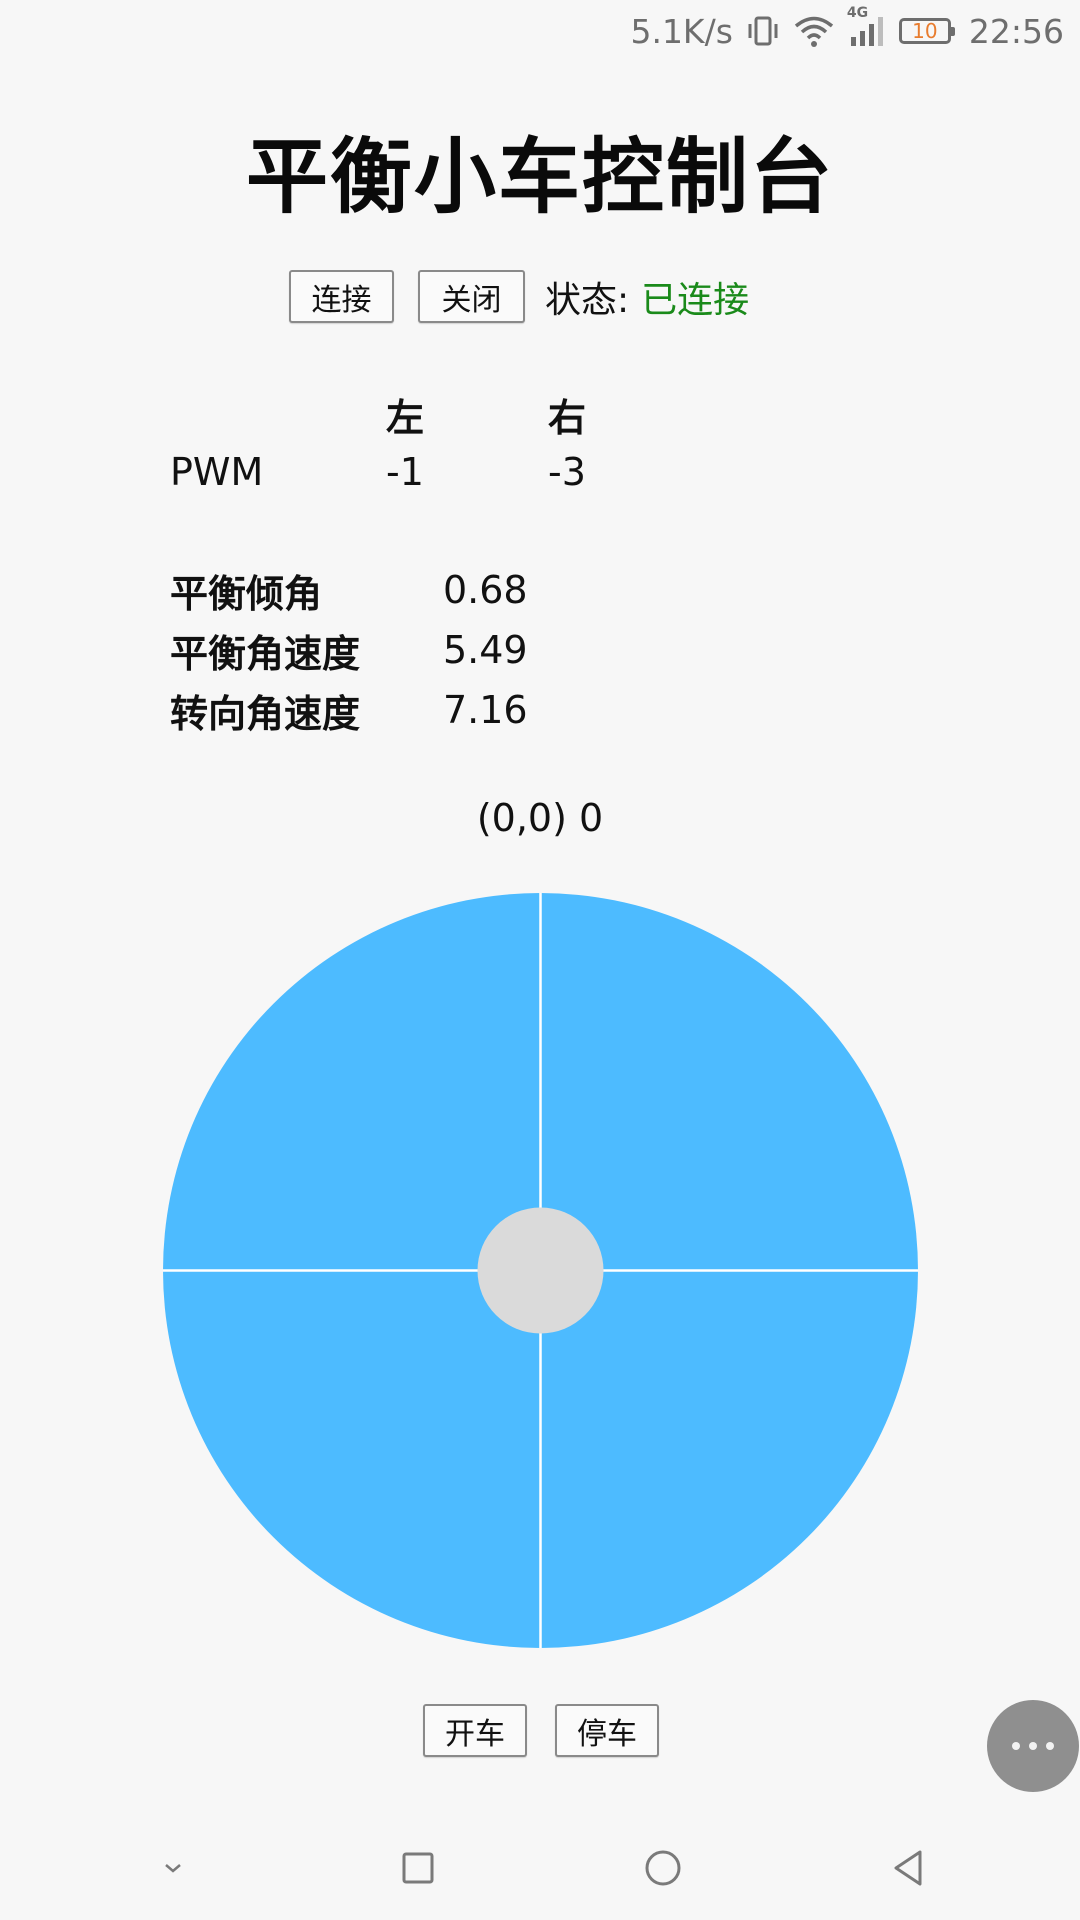 The height and width of the screenshot is (1920, 1080). I want to click on sensor-row-balance-rate: 平衡角速度 5.49, so click(349, 650).